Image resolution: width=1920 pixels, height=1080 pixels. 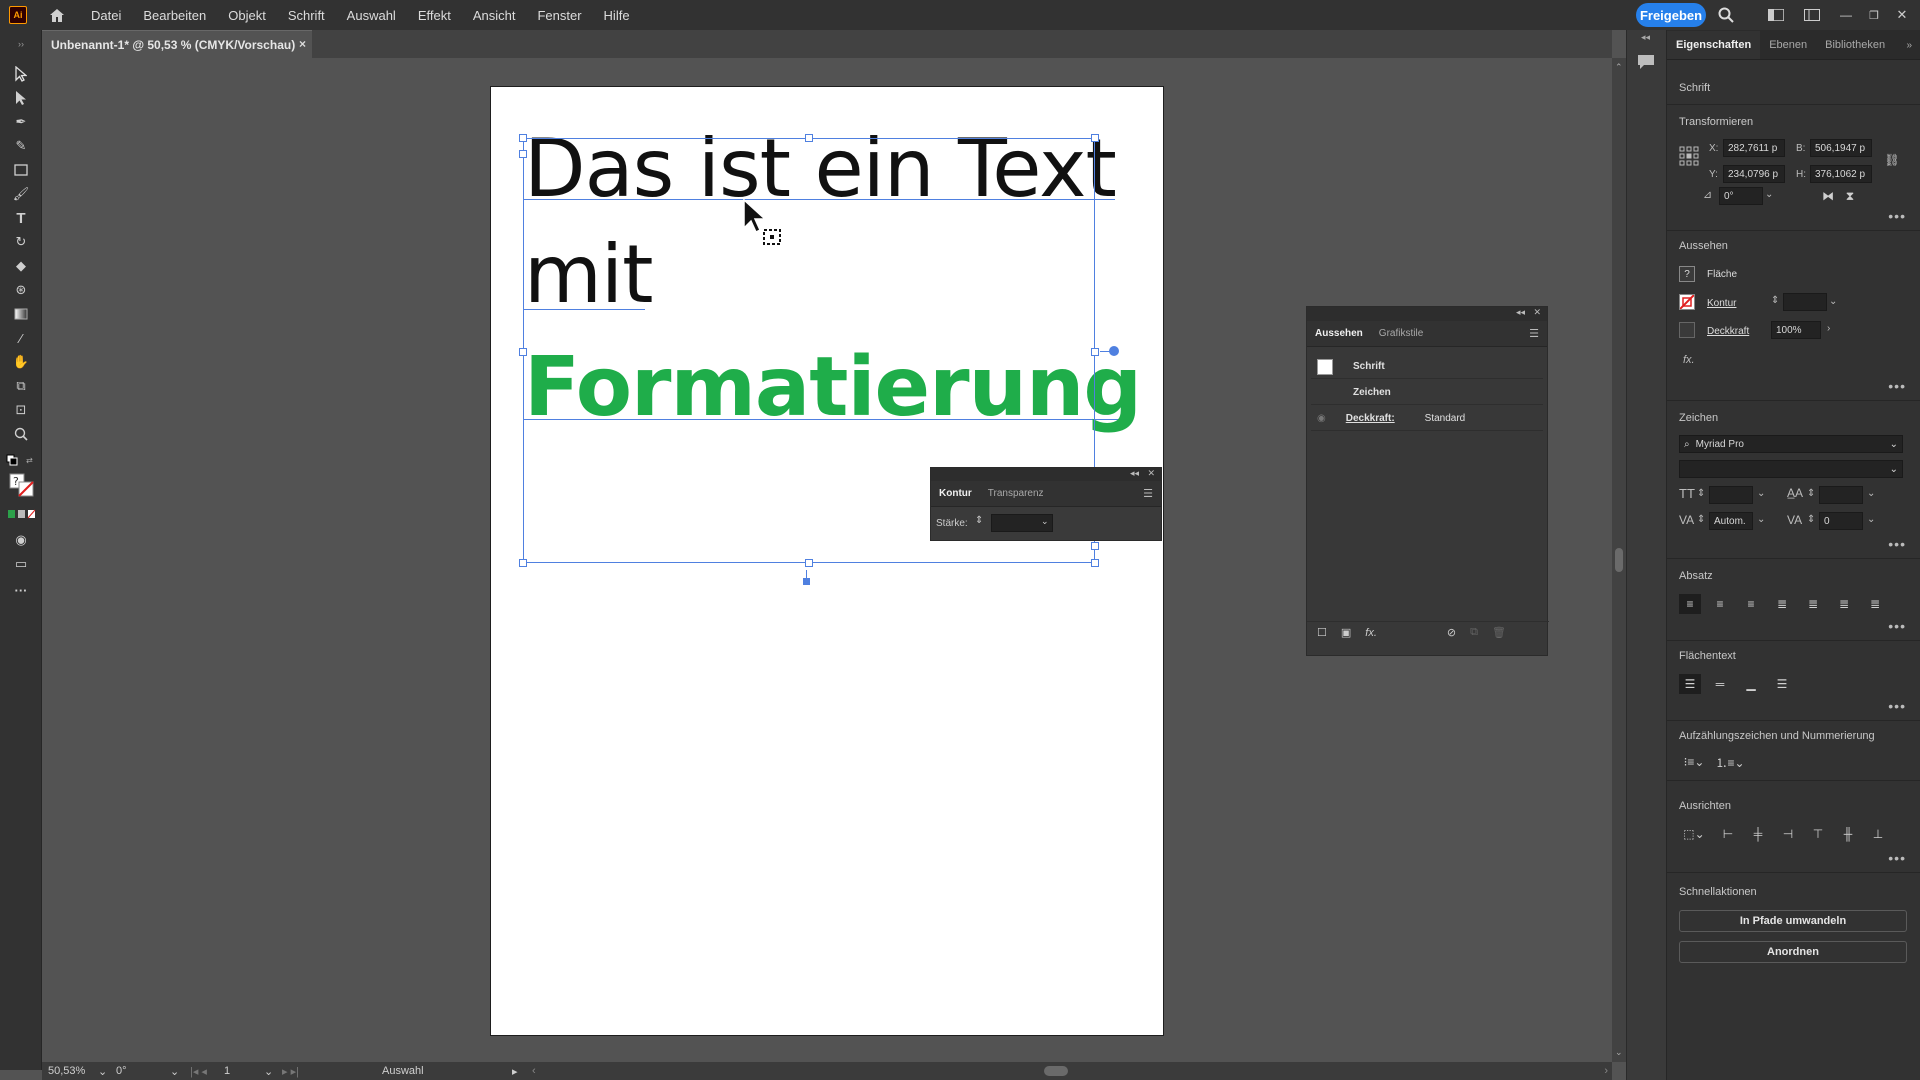 What do you see at coordinates (1775, 300) in the screenshot?
I see `stroke-stepper-icon: ⇕` at bounding box center [1775, 300].